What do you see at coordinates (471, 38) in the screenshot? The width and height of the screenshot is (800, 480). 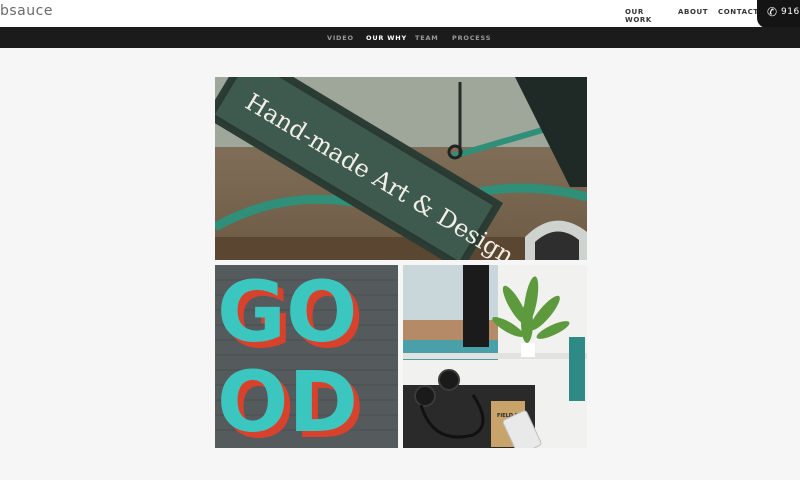 I see `subnav-process: PROCESS` at bounding box center [471, 38].